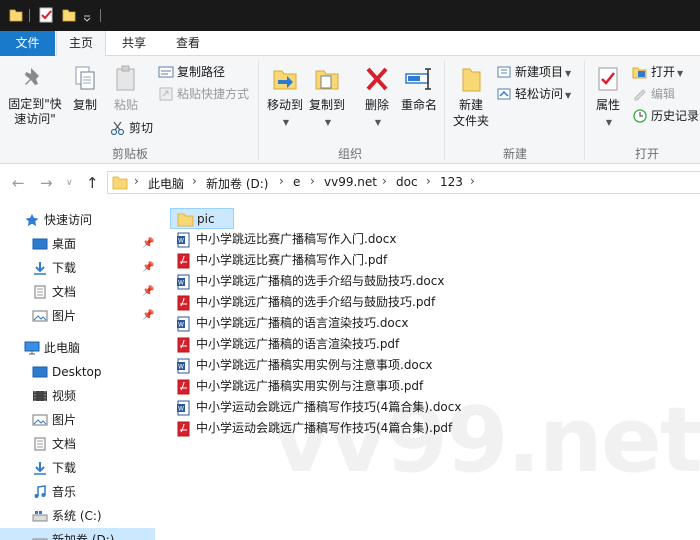 This screenshot has width=700, height=540. I want to click on paste-button: 粘贴, so click(126, 86).